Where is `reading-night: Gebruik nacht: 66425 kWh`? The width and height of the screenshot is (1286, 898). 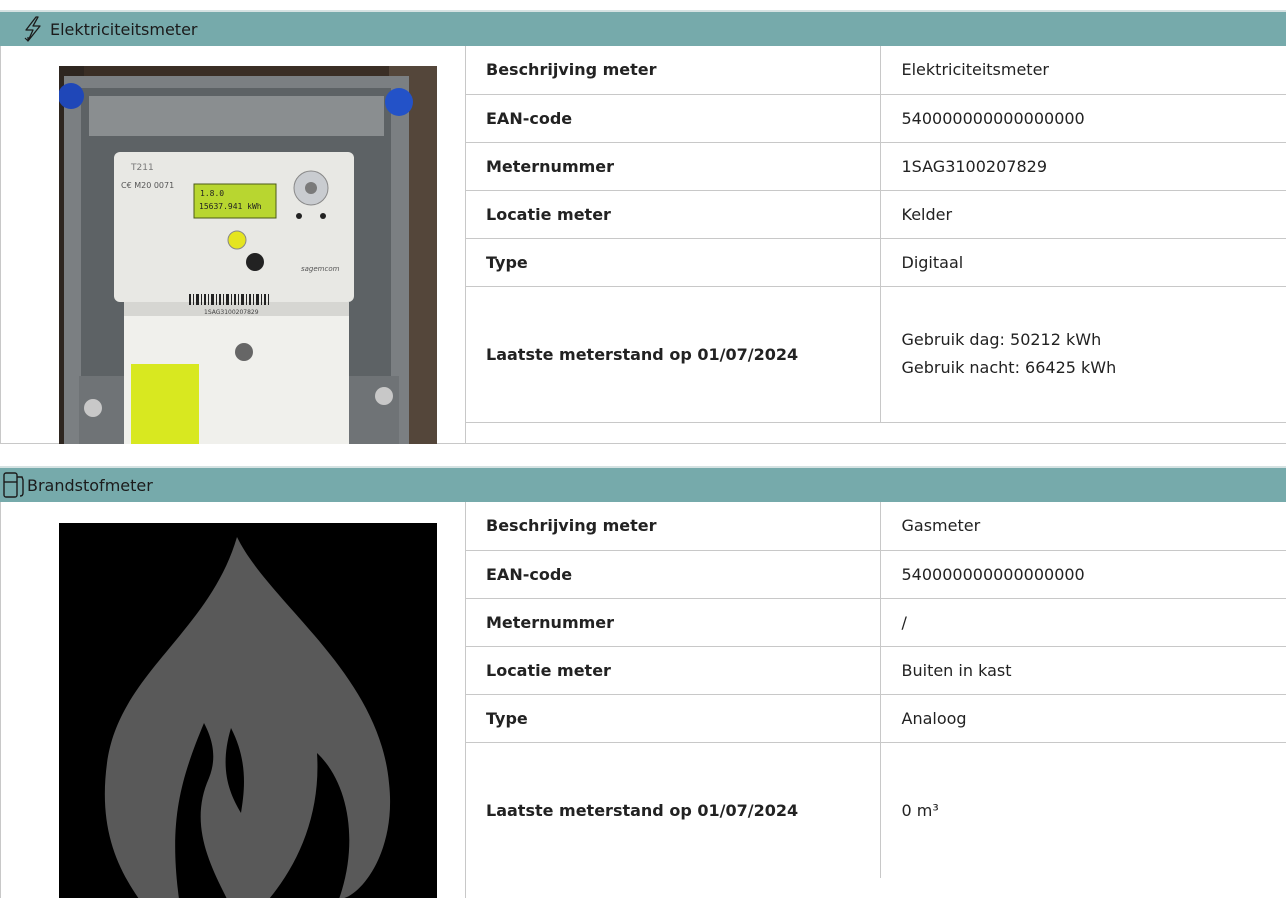 reading-night: Gebruik nacht: 66425 kWh is located at coordinates (1009, 367).